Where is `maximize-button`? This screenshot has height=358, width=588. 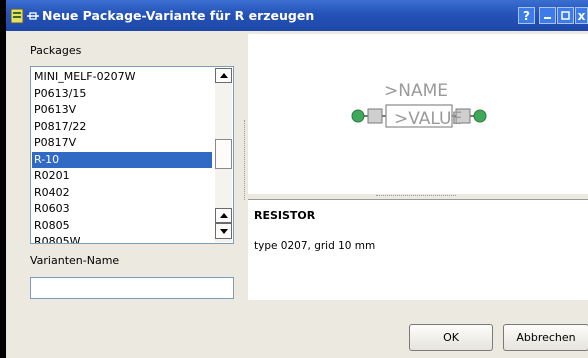
maximize-button is located at coordinates (565, 15).